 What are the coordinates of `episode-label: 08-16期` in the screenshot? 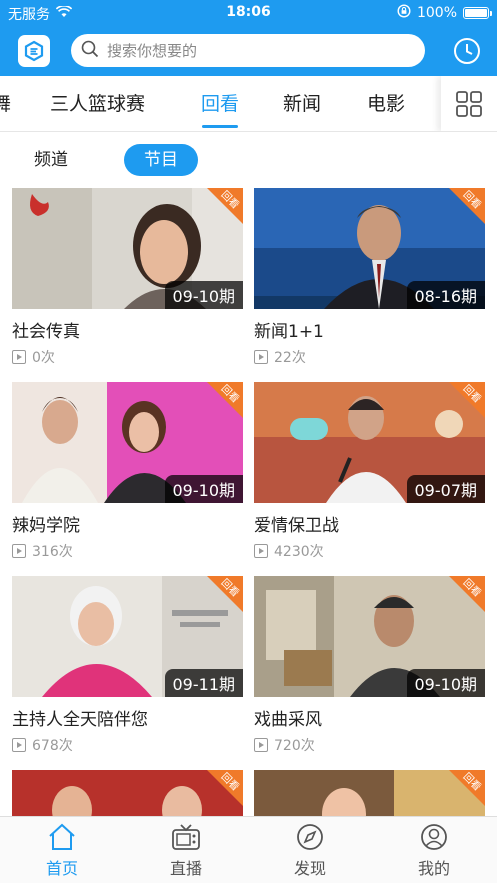 It's located at (445, 295).